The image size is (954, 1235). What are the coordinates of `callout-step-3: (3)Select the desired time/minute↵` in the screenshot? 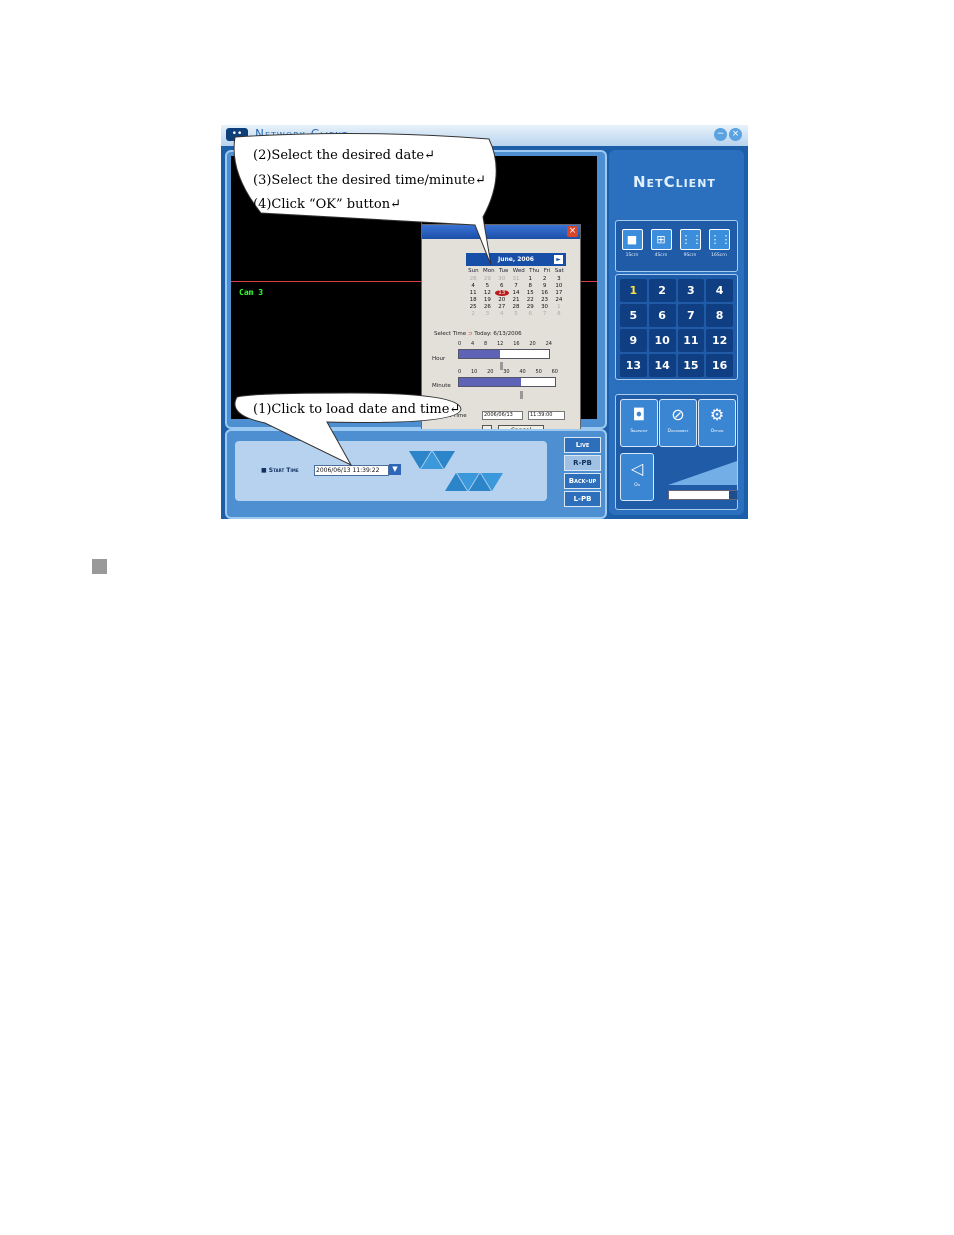 It's located at (369, 180).